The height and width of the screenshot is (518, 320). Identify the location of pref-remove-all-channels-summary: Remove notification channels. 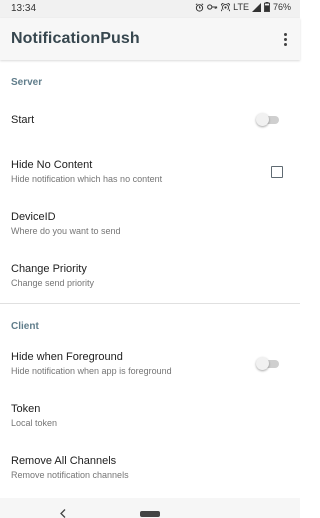
(70, 475).